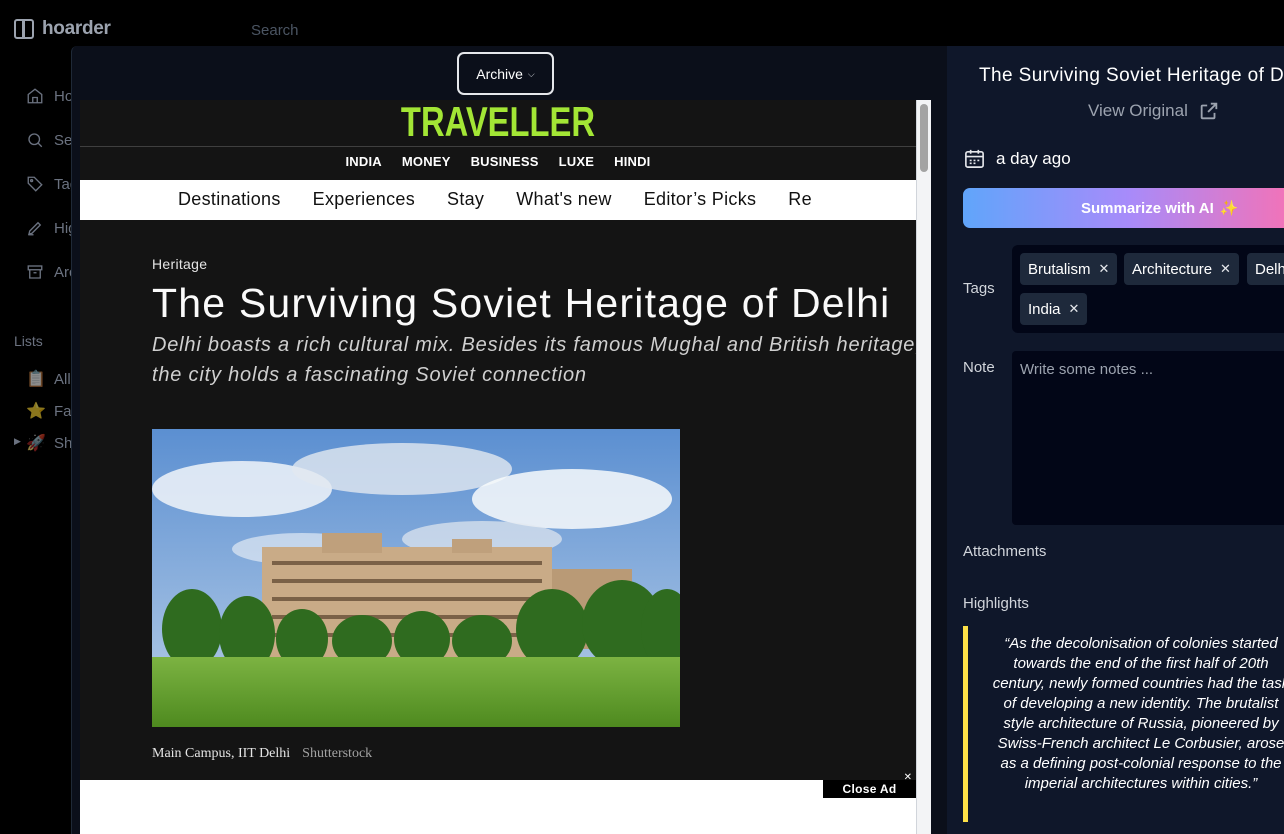 This screenshot has height=834, width=1284. What do you see at coordinates (426, 161) in the screenshot?
I see `section-link: MONEY` at bounding box center [426, 161].